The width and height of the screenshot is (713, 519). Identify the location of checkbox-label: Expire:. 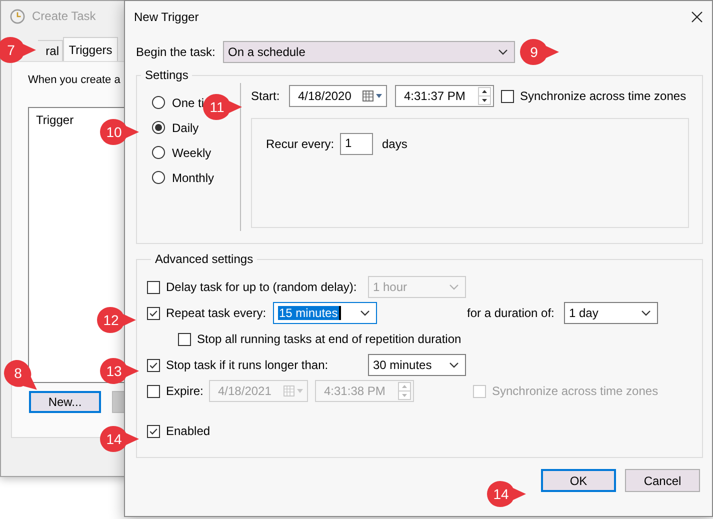
(185, 391).